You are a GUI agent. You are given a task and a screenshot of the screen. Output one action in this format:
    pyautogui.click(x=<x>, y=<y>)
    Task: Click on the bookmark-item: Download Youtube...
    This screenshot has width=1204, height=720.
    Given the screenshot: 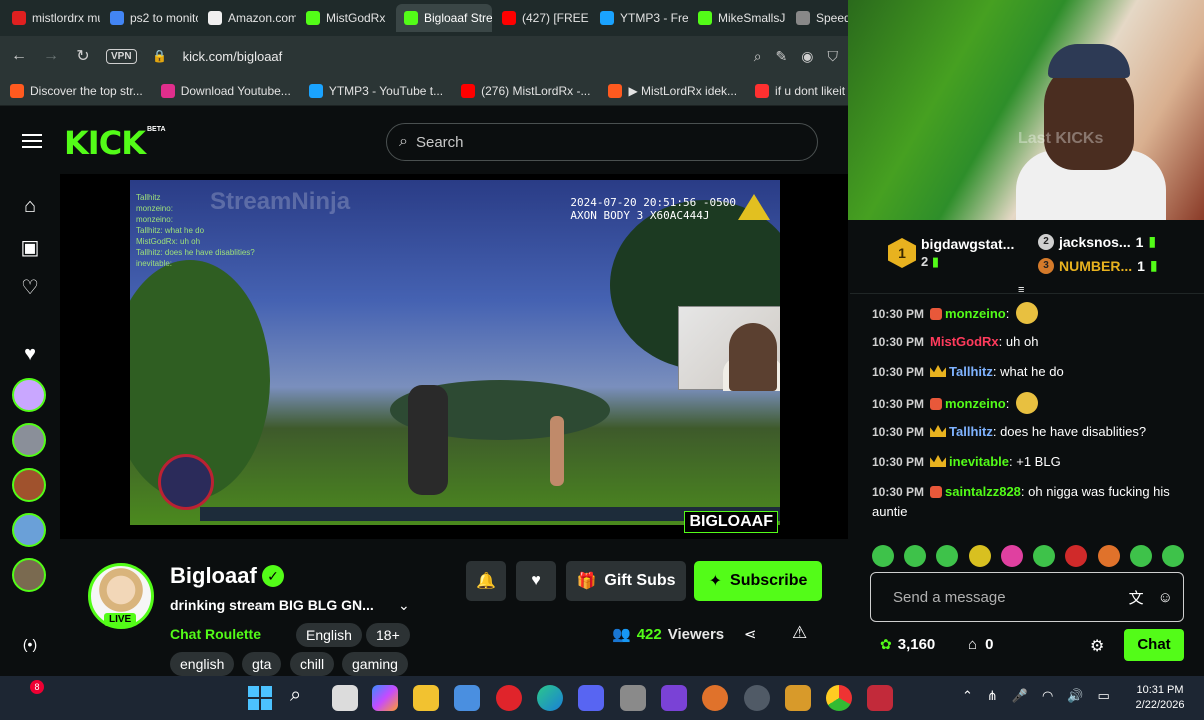 What is the action you would take?
    pyautogui.click(x=225, y=90)
    